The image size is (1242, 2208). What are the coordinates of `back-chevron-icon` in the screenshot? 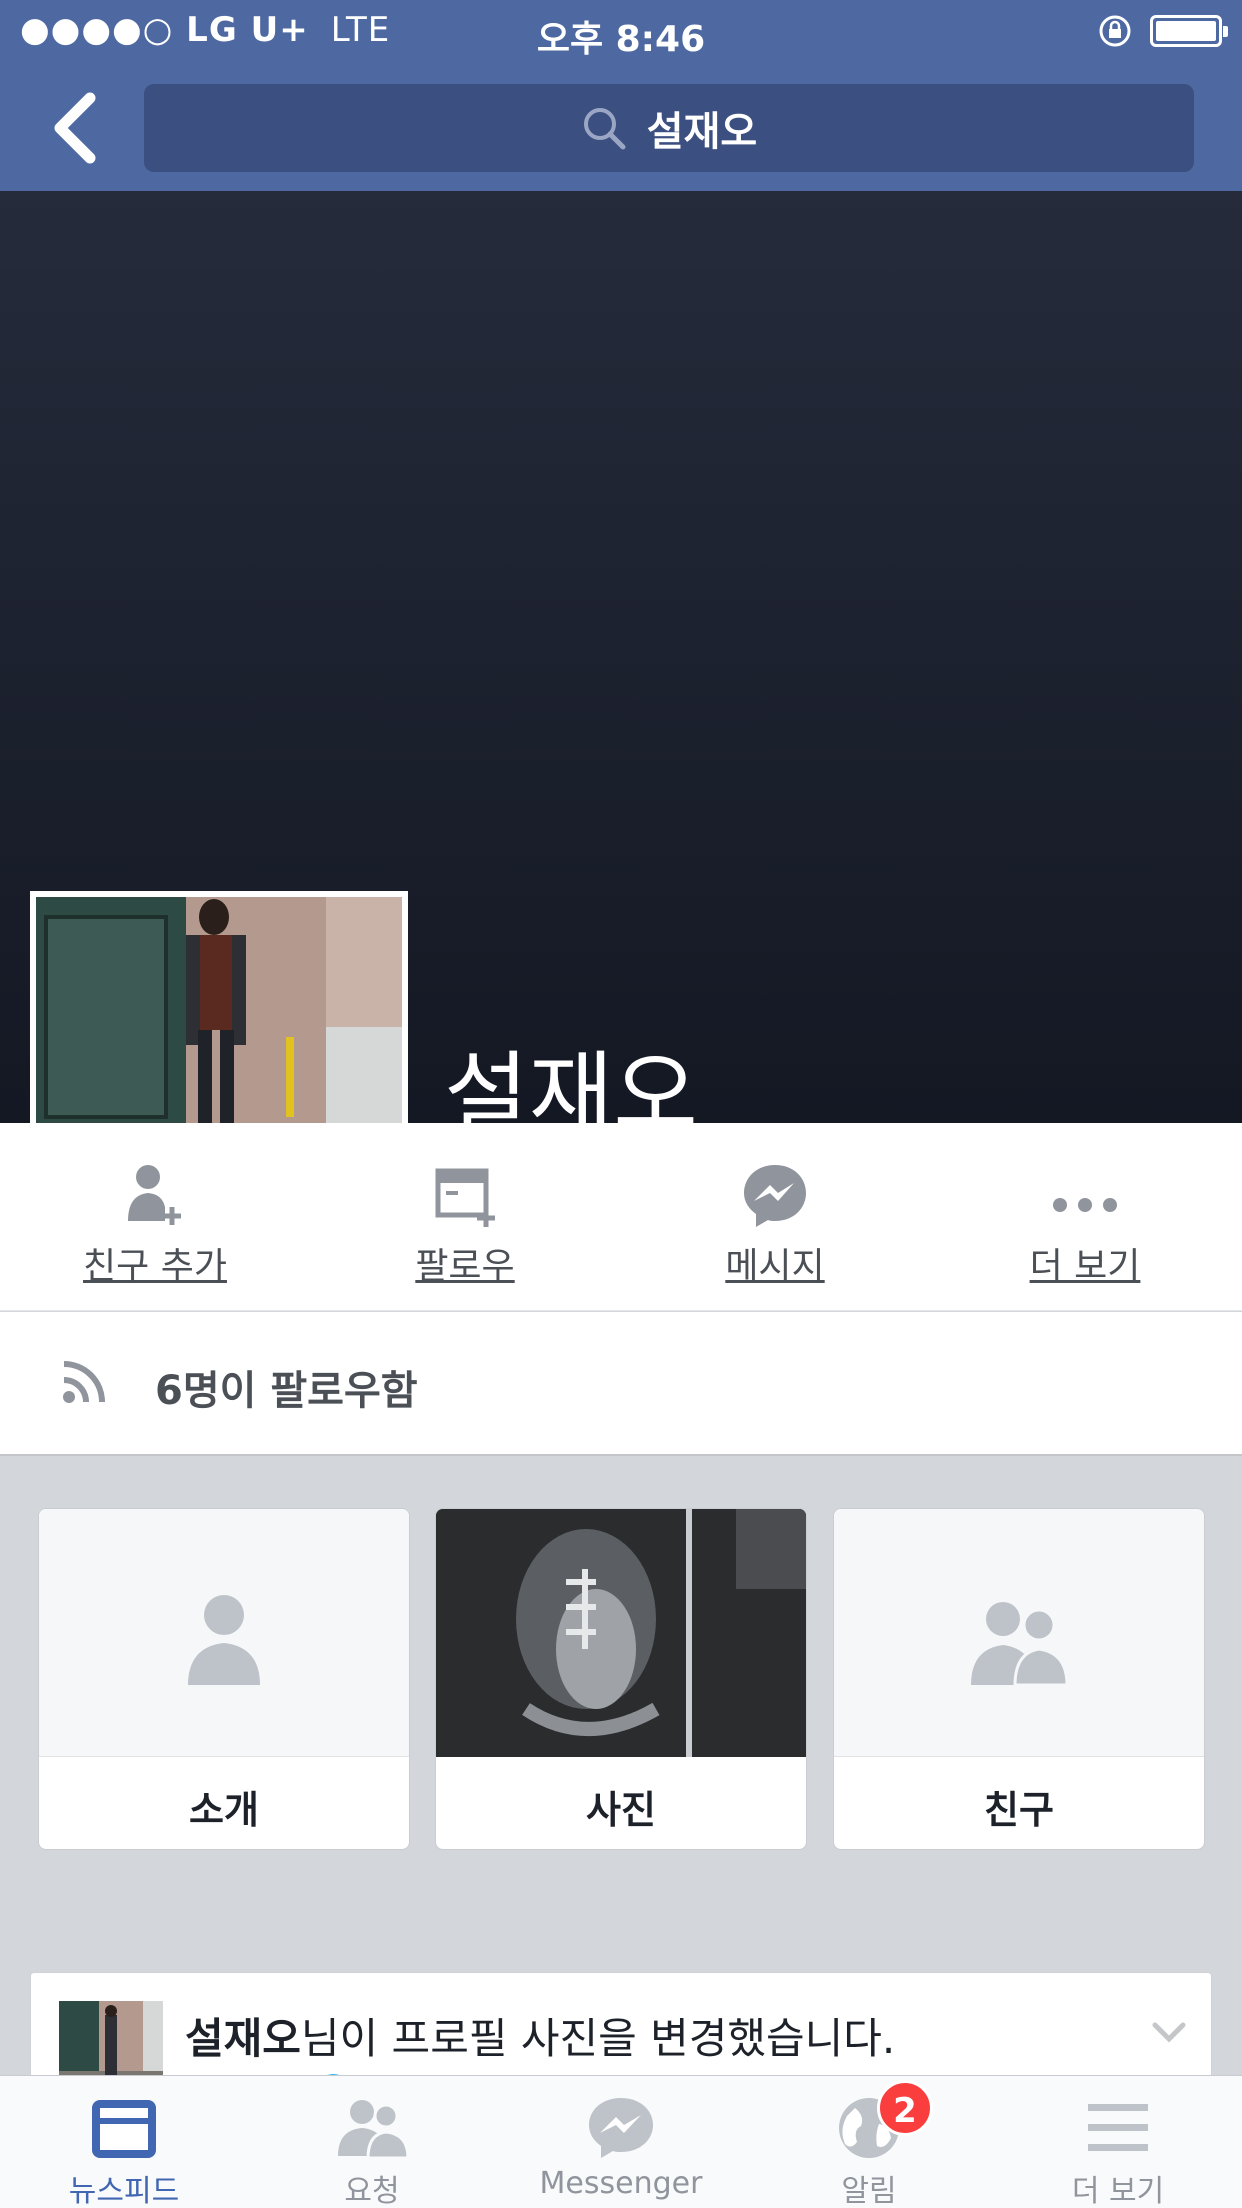 It's located at (75, 128).